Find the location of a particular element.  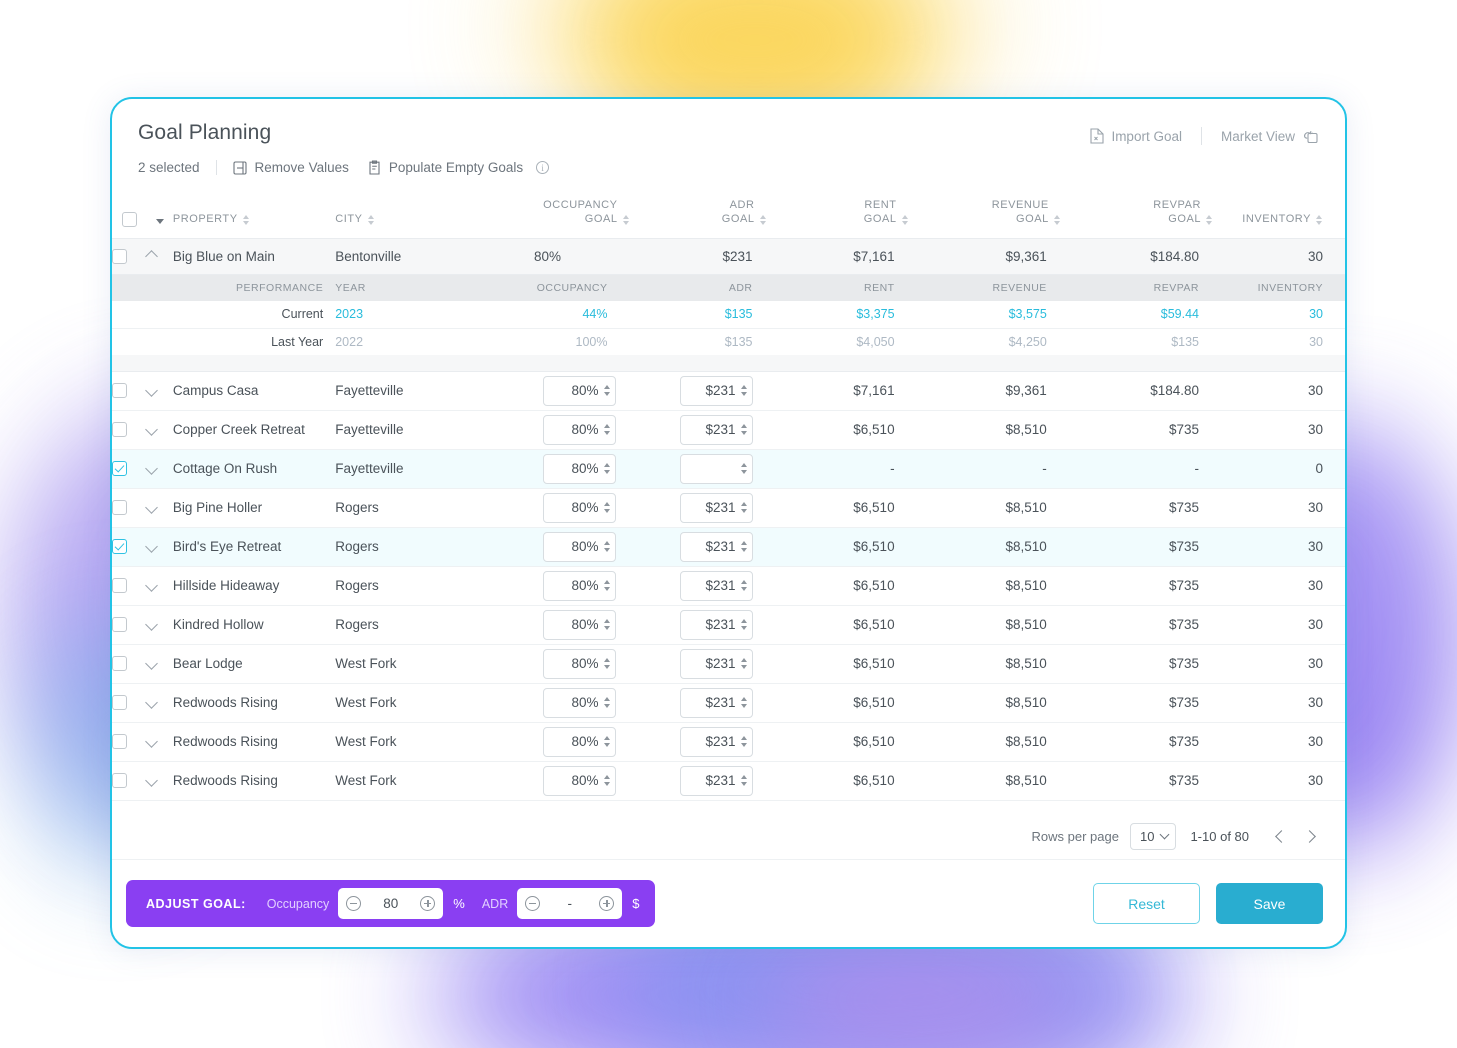

rows-per-page-select: 10 is located at coordinates (1153, 836).